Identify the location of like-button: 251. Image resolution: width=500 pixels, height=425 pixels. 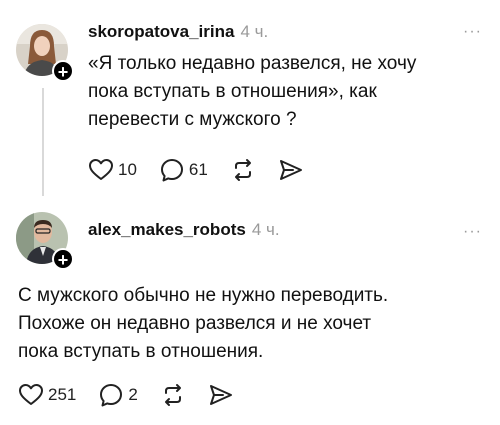
(47, 395).